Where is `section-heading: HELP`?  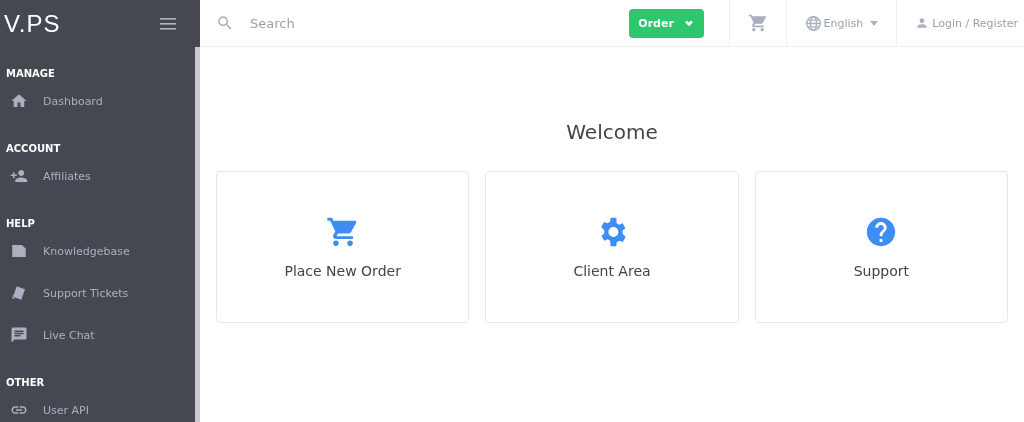 section-heading: HELP is located at coordinates (20, 223).